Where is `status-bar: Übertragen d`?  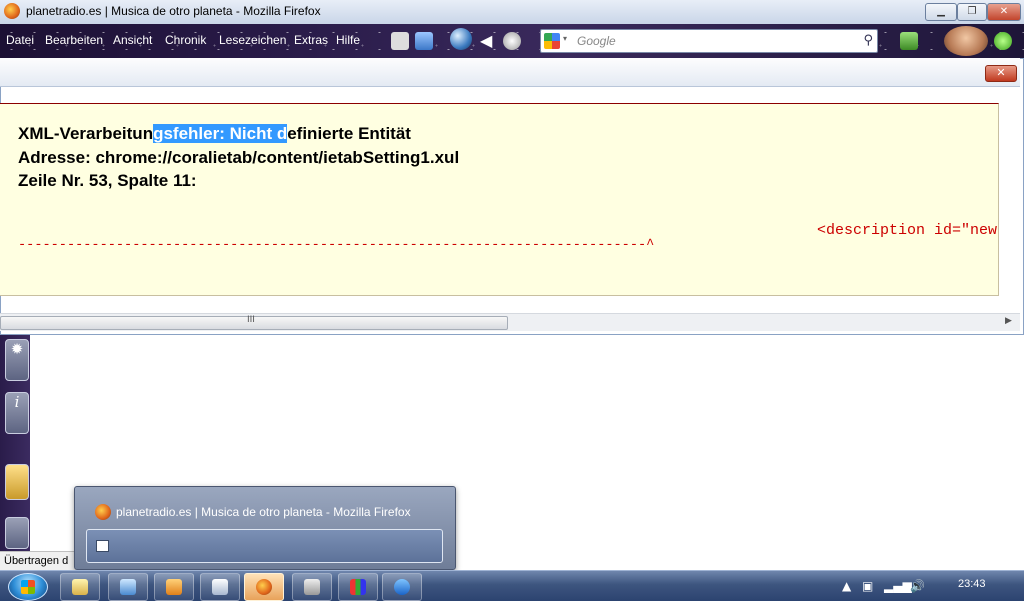
status-bar: Übertragen d is located at coordinates (39, 561).